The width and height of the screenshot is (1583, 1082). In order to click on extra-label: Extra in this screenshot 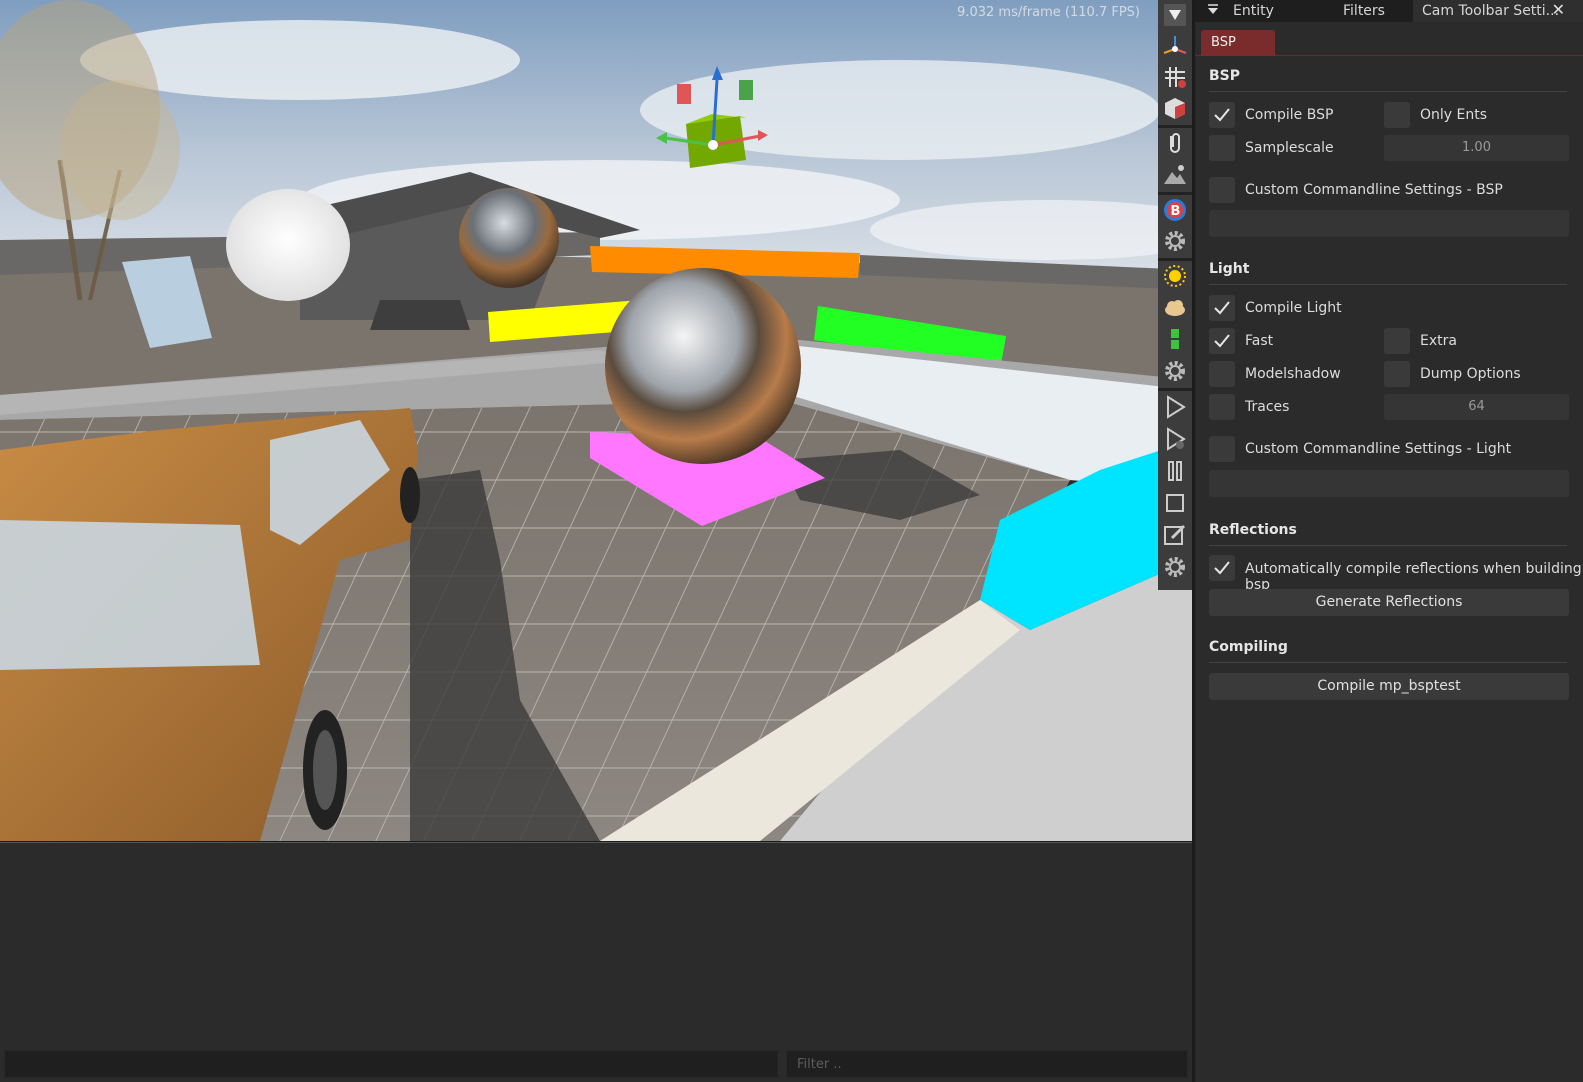, I will do `click(1438, 341)`.